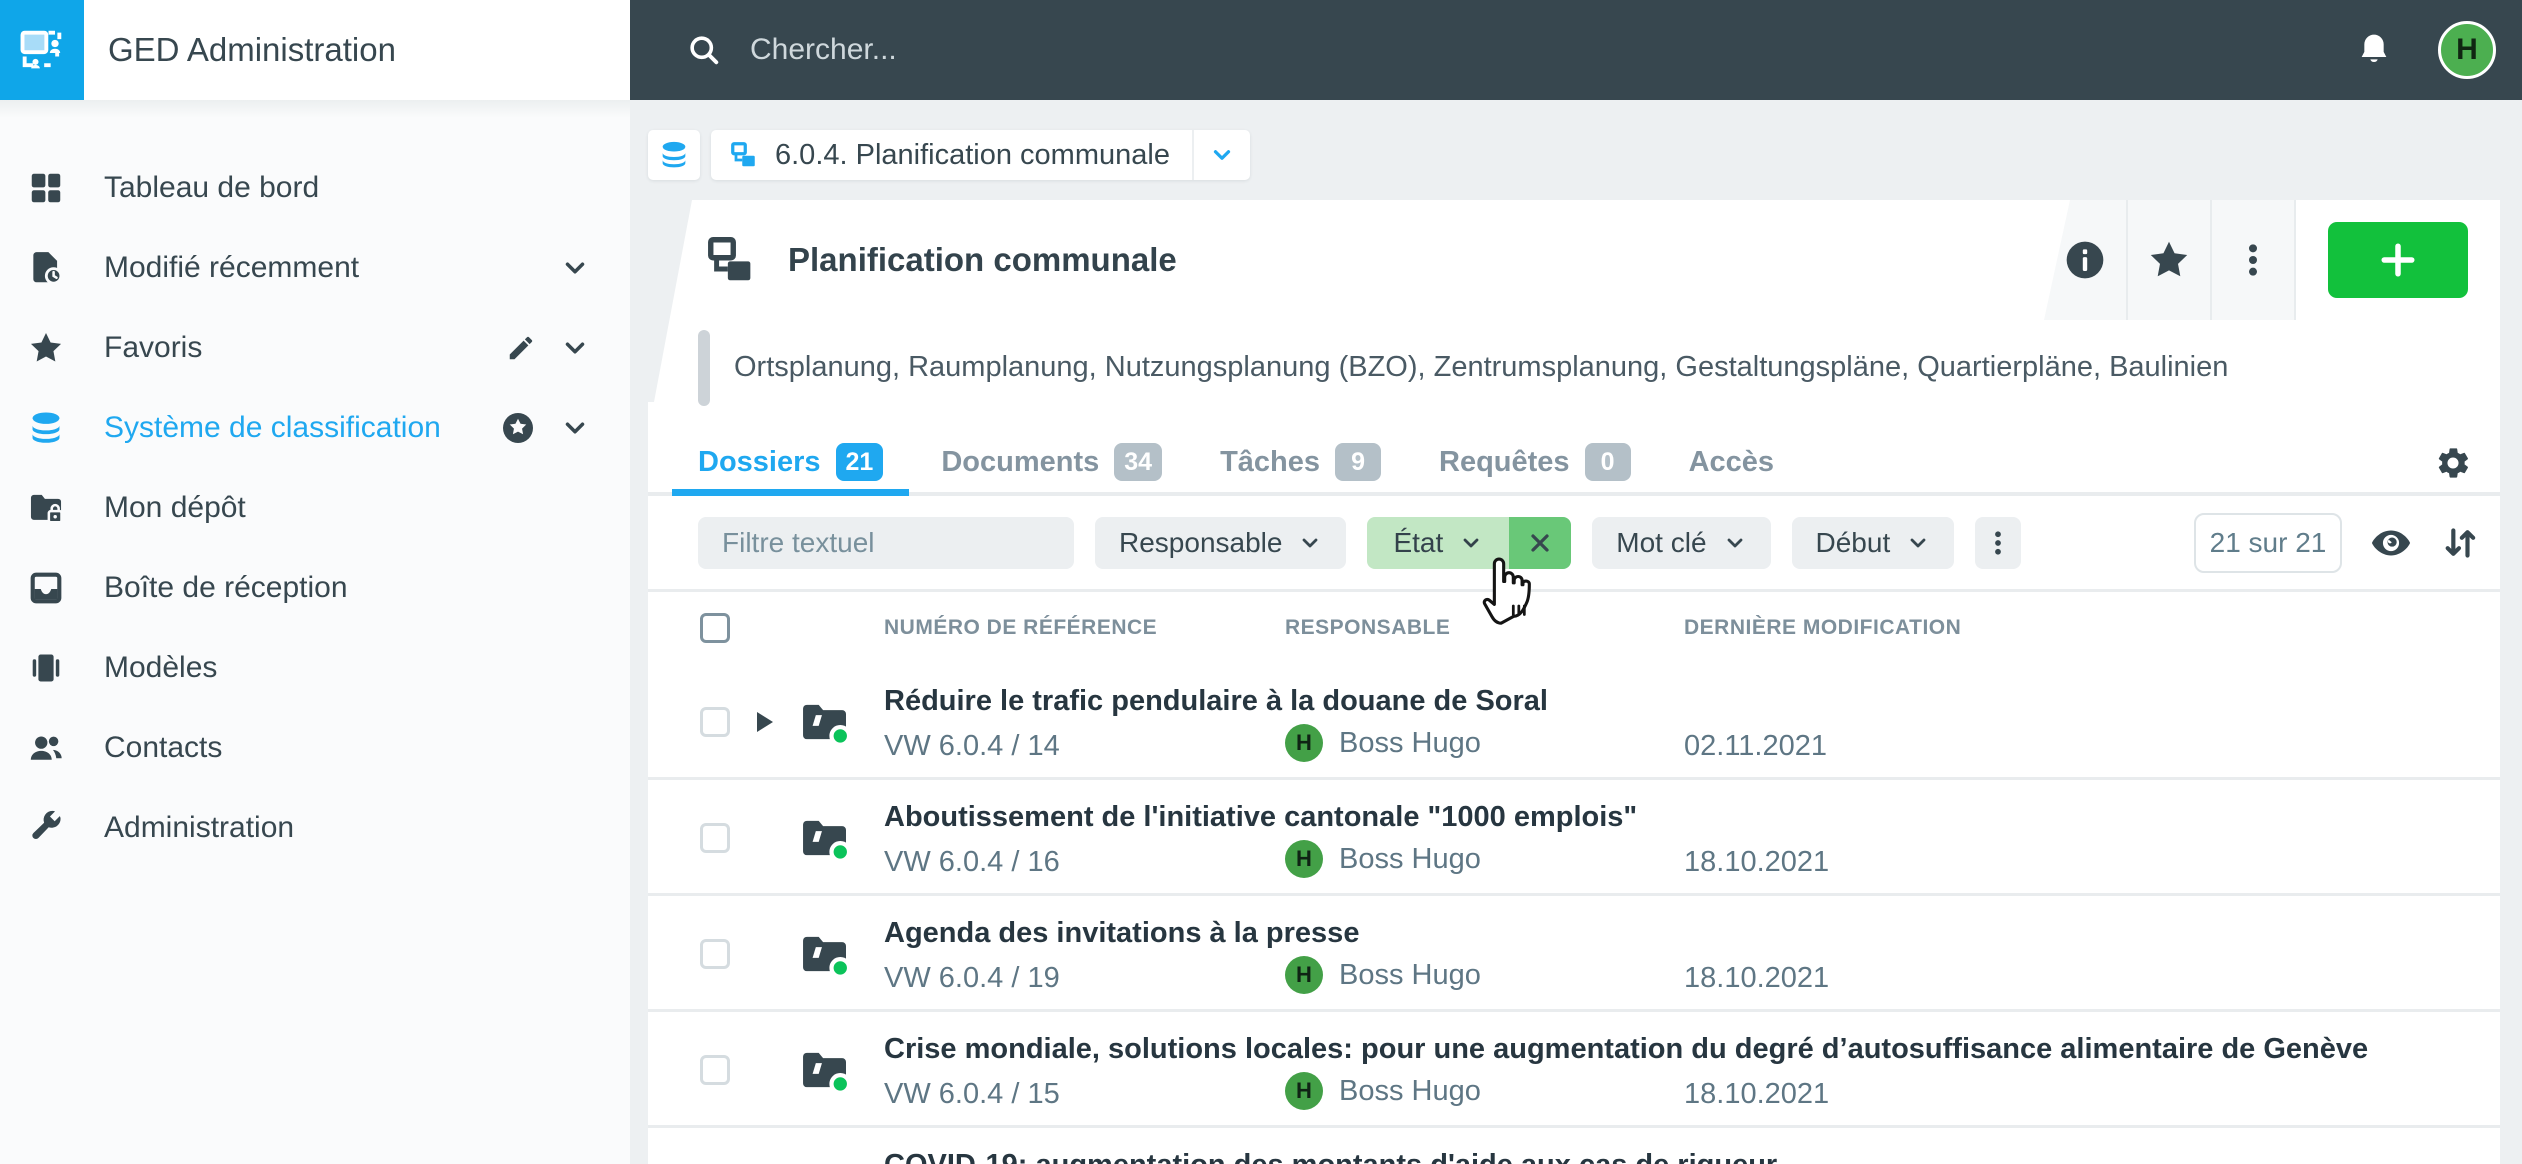  I want to click on favorite-button, so click(2168, 260).